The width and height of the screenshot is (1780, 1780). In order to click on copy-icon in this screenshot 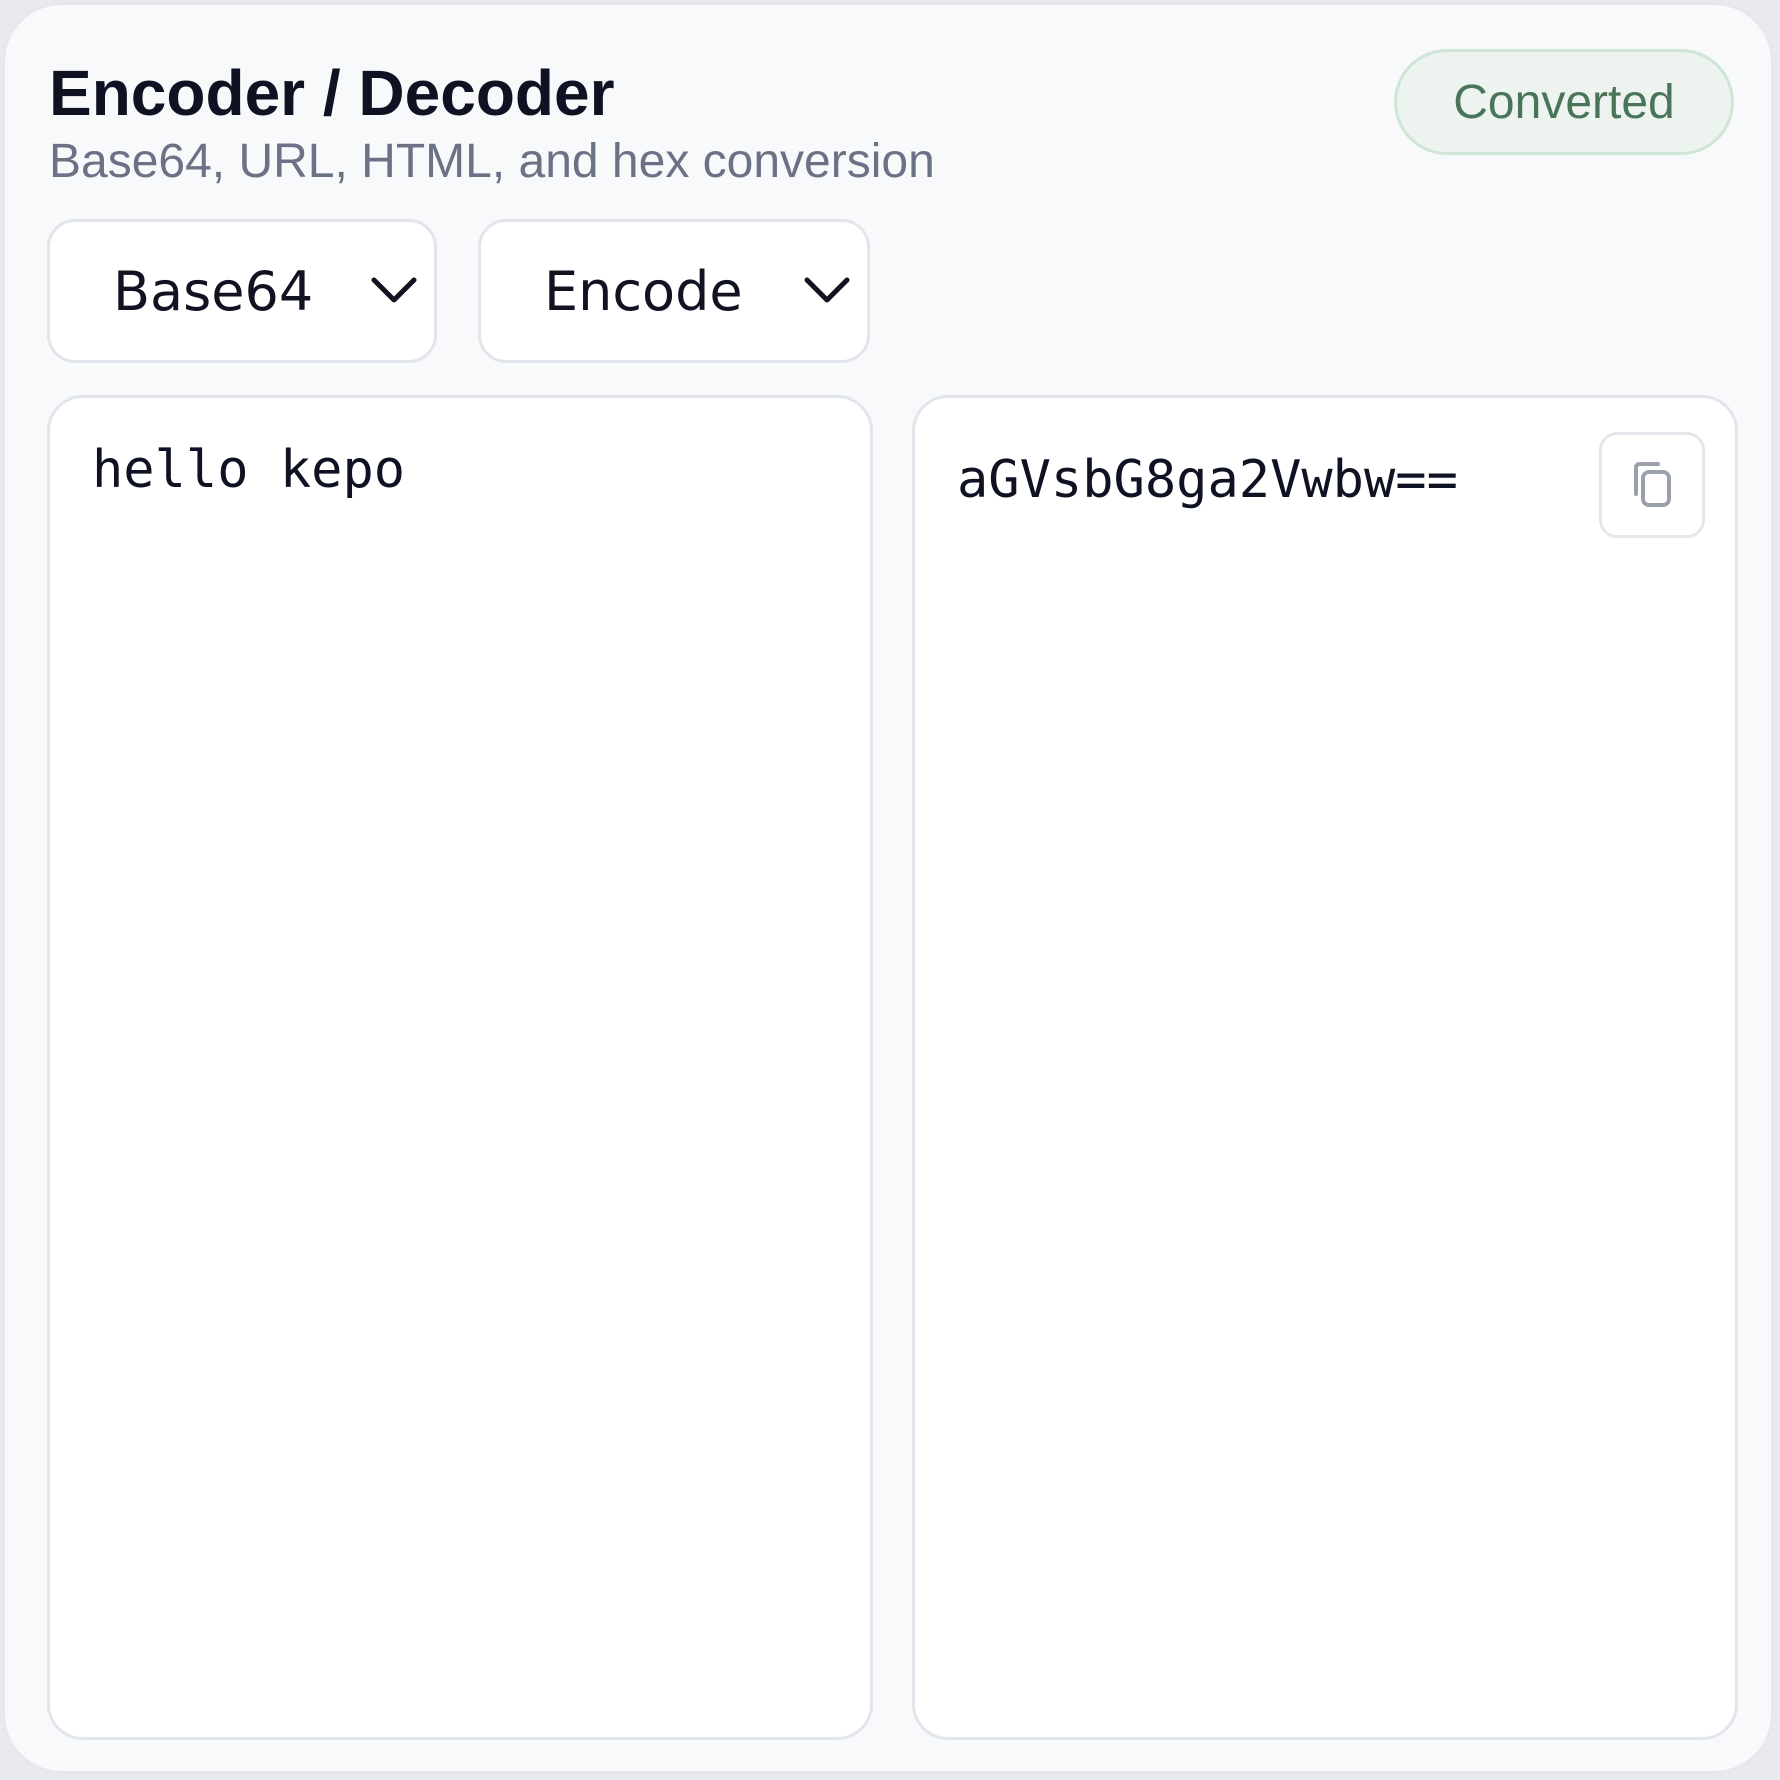, I will do `click(1652, 484)`.